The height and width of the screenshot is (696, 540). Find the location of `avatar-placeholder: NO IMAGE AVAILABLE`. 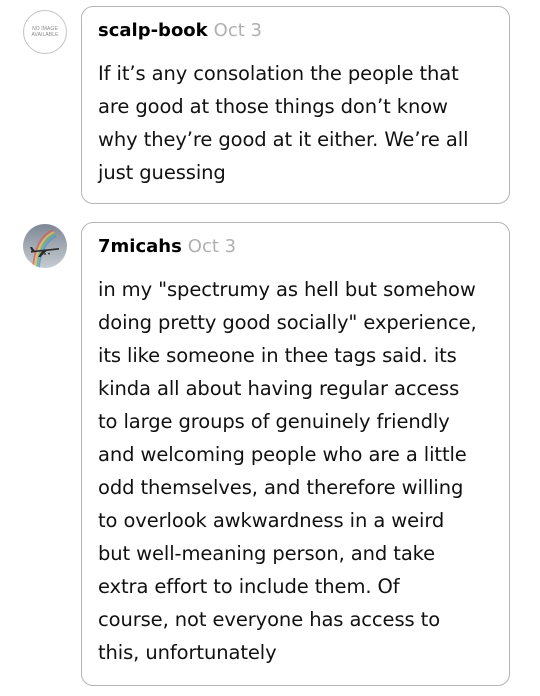

avatar-placeholder: NO IMAGE AVAILABLE is located at coordinates (45, 32).